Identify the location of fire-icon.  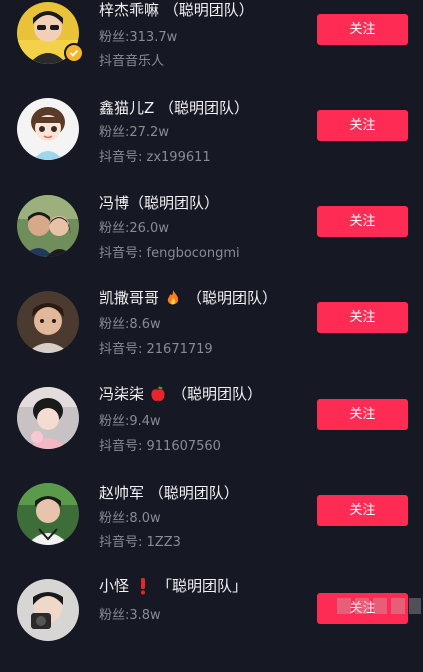
(173, 298).